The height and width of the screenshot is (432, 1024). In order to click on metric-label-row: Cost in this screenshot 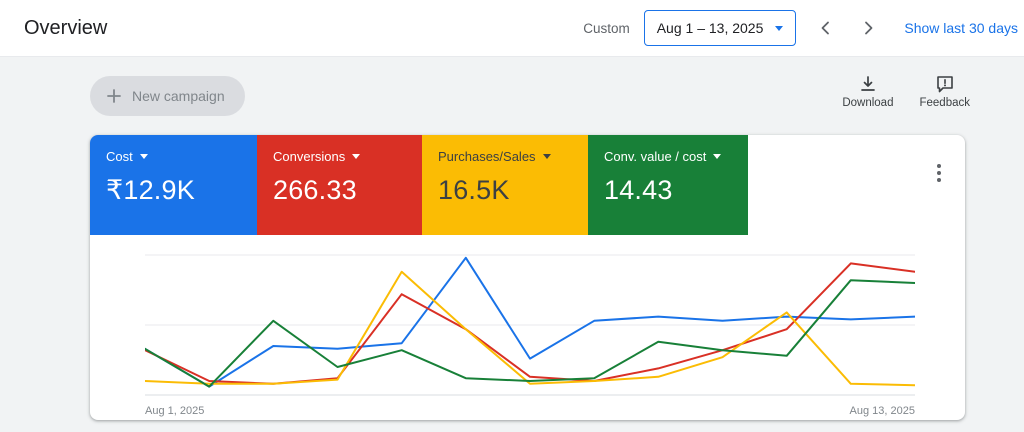, I will do `click(173, 156)`.